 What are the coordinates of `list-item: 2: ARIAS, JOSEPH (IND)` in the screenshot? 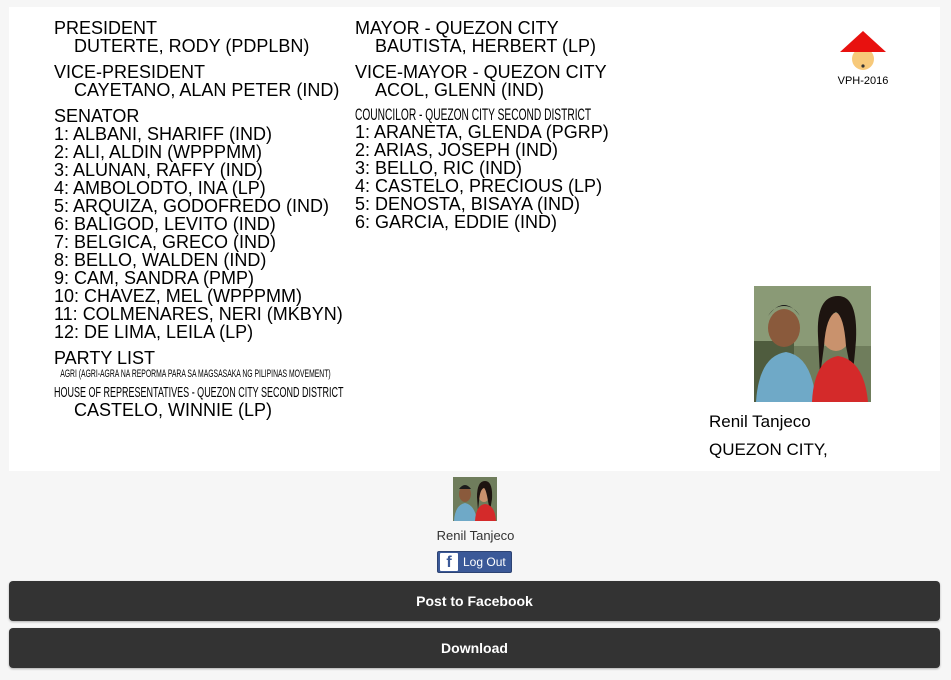 It's located at (457, 150).